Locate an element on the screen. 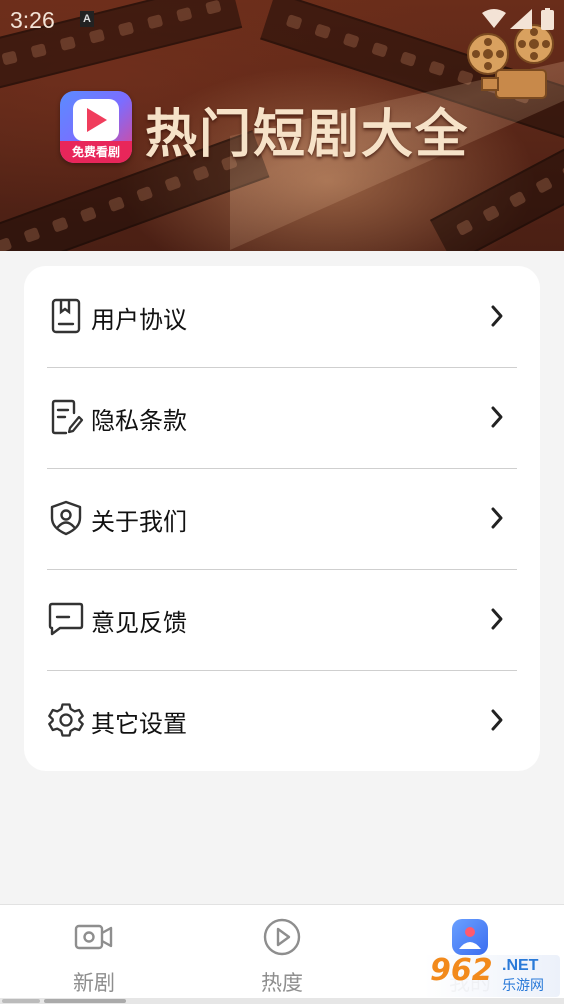 The height and width of the screenshot is (1005, 564). app-logo: 免费看剧 is located at coordinates (96, 127).